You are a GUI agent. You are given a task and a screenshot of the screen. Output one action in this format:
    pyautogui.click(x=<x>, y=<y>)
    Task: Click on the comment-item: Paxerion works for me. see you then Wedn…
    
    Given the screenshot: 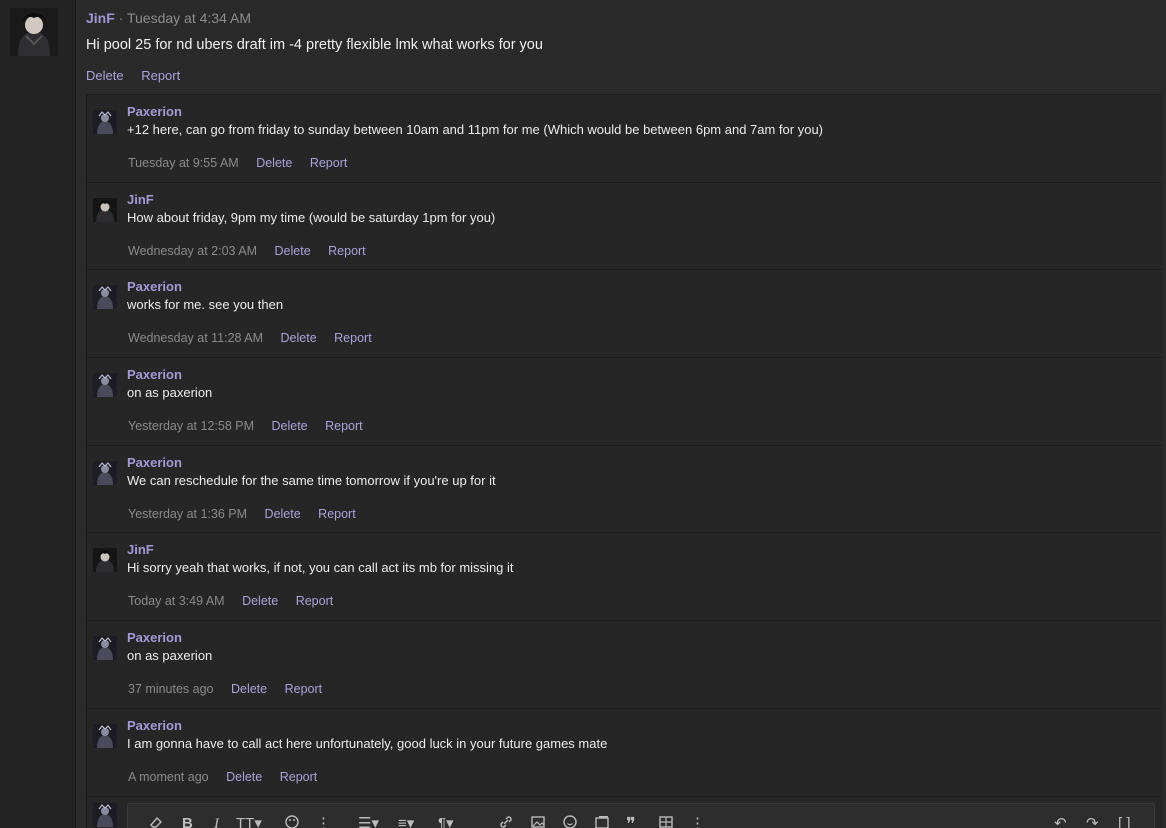 What is the action you would take?
    pyautogui.click(x=624, y=314)
    